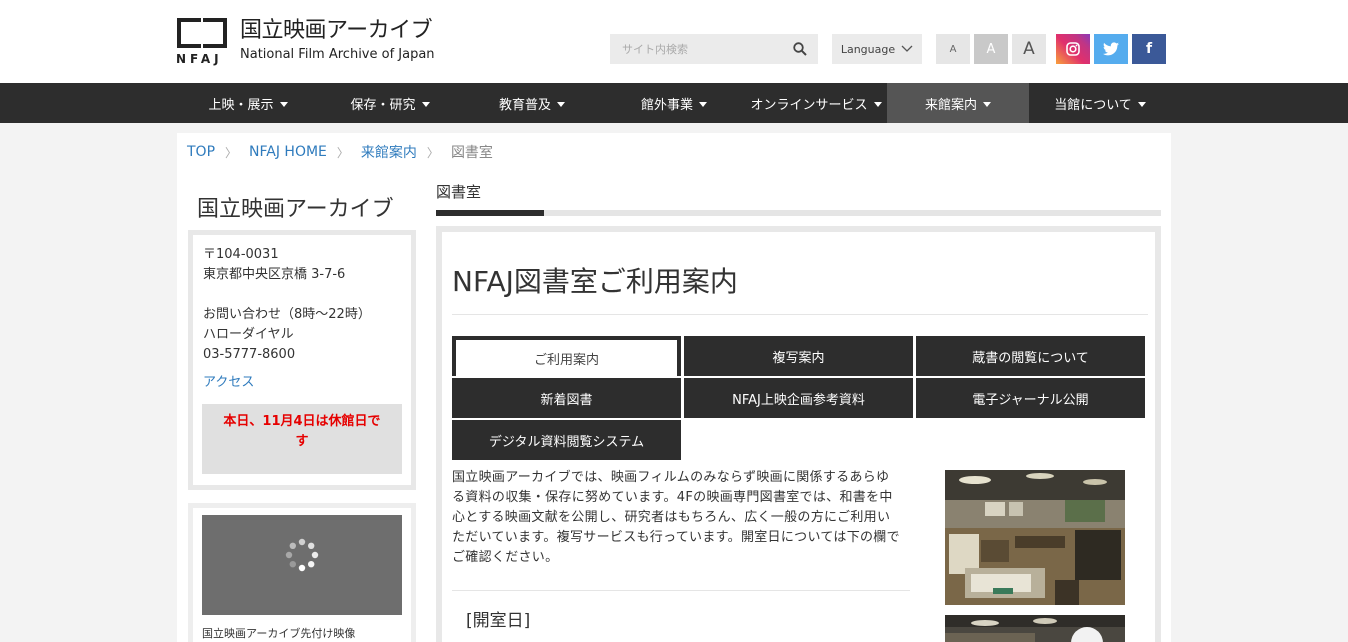 The width and height of the screenshot is (1348, 642). Describe the element at coordinates (383, 105) in the screenshot. I see `nav-label: 保存・研究` at that location.